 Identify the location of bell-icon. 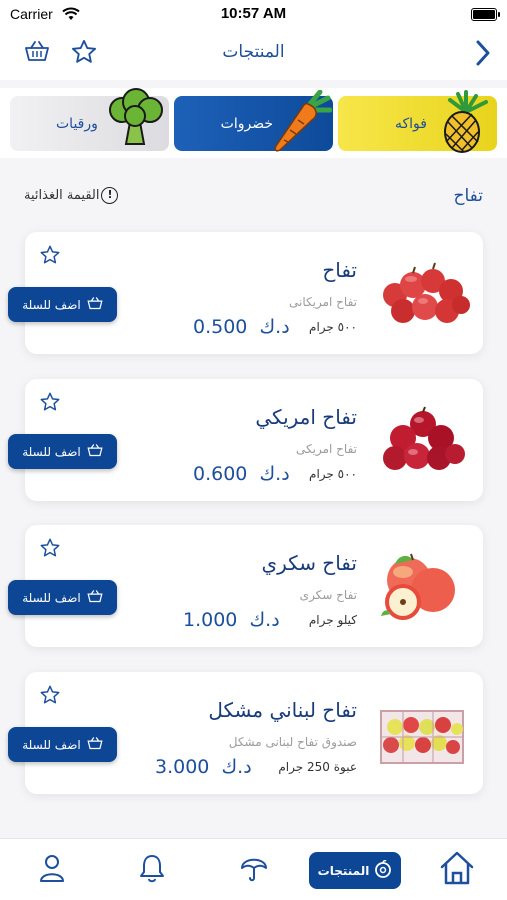
(152, 871).